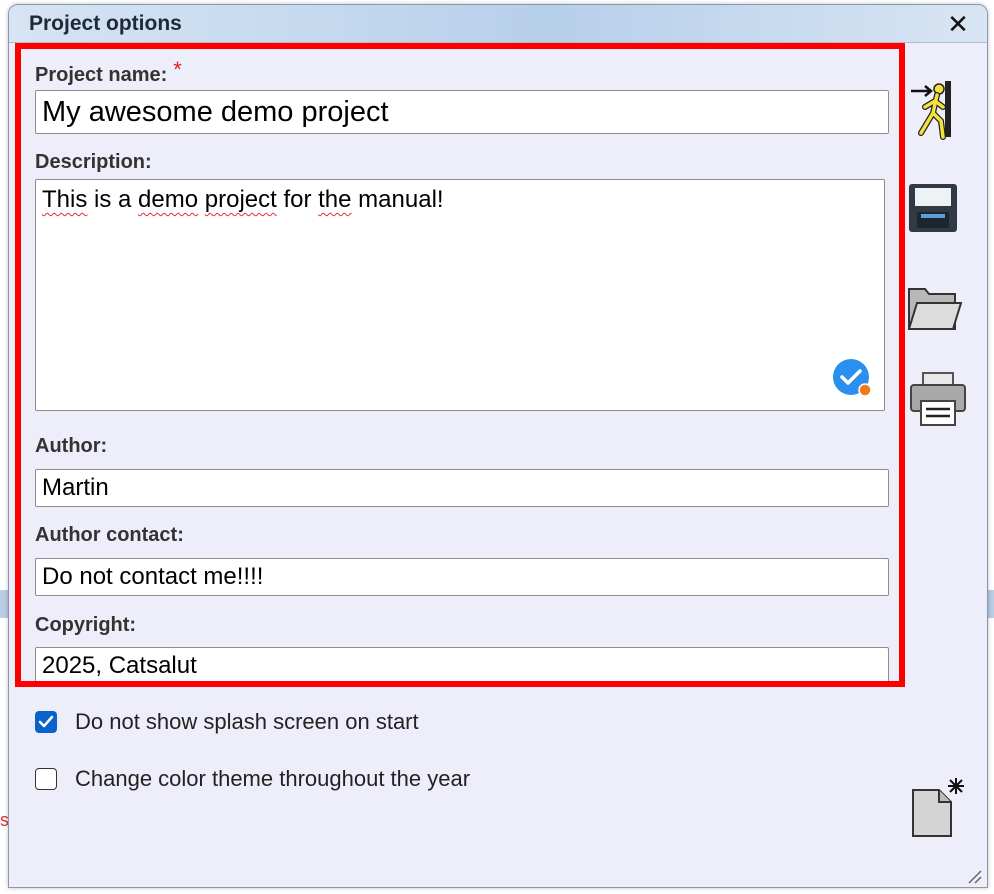  I want to click on title-bar: Project options ✕, so click(498, 24).